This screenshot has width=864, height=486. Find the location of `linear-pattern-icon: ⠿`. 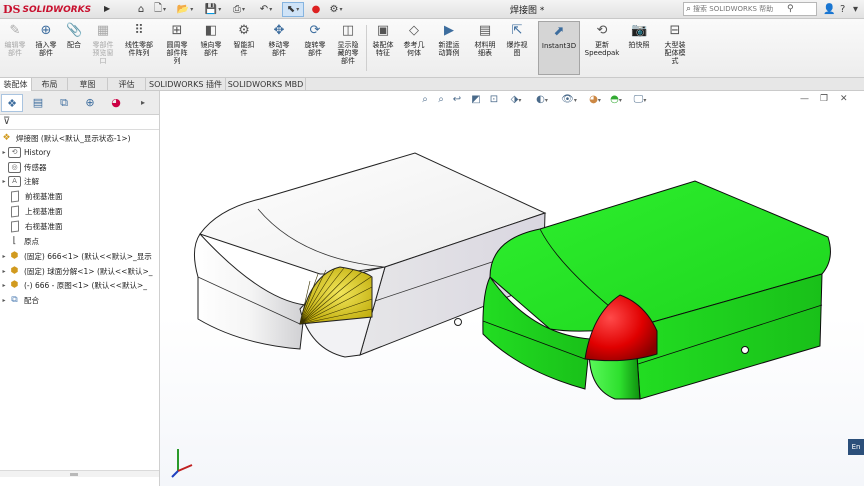

linear-pattern-icon: ⠿ is located at coordinates (139, 30).